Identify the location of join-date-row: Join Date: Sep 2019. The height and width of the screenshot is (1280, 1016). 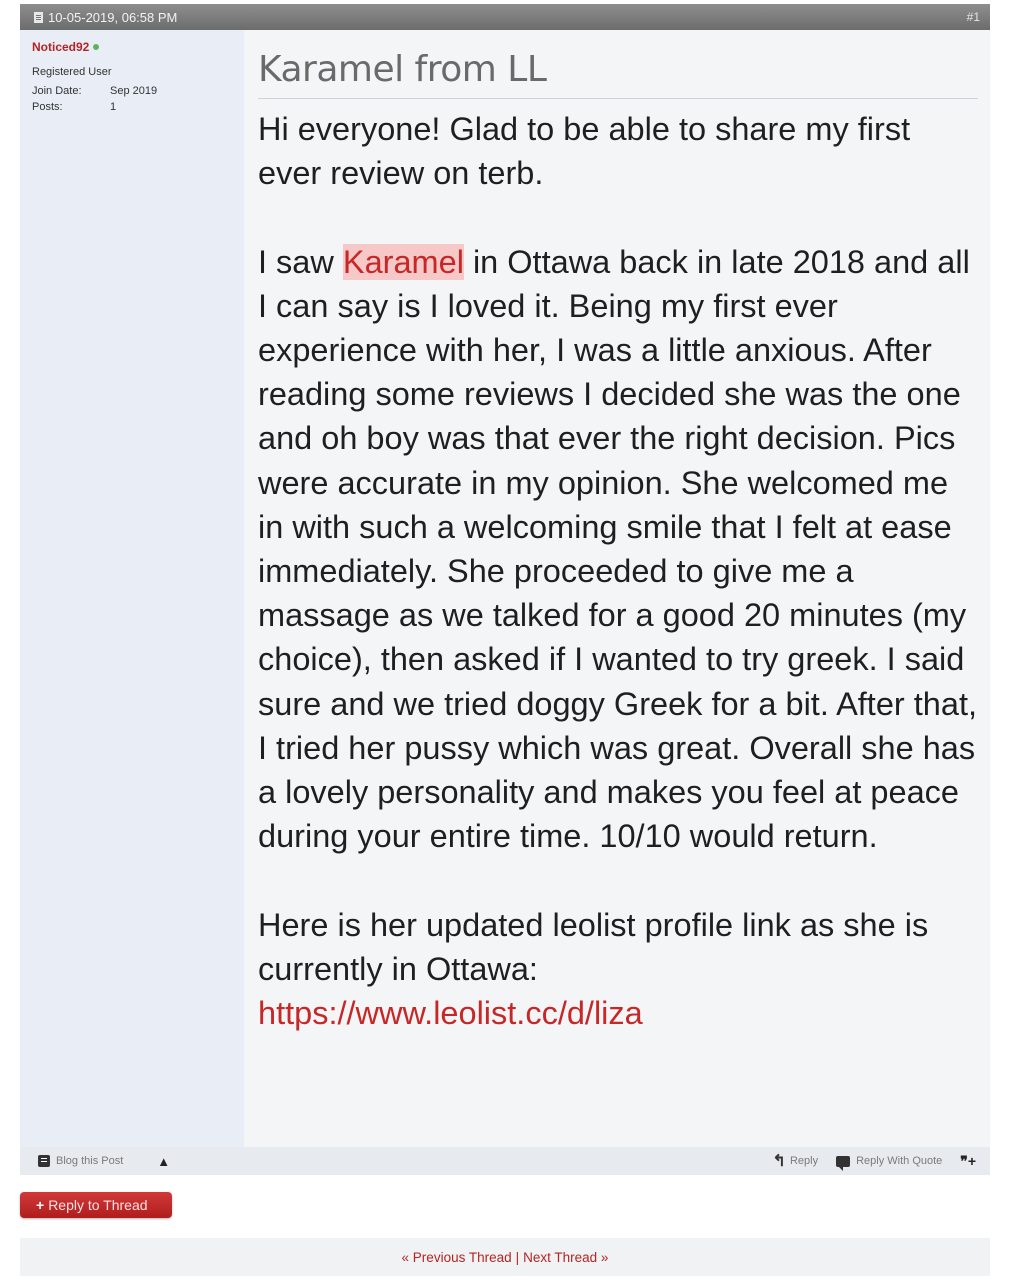
(132, 91).